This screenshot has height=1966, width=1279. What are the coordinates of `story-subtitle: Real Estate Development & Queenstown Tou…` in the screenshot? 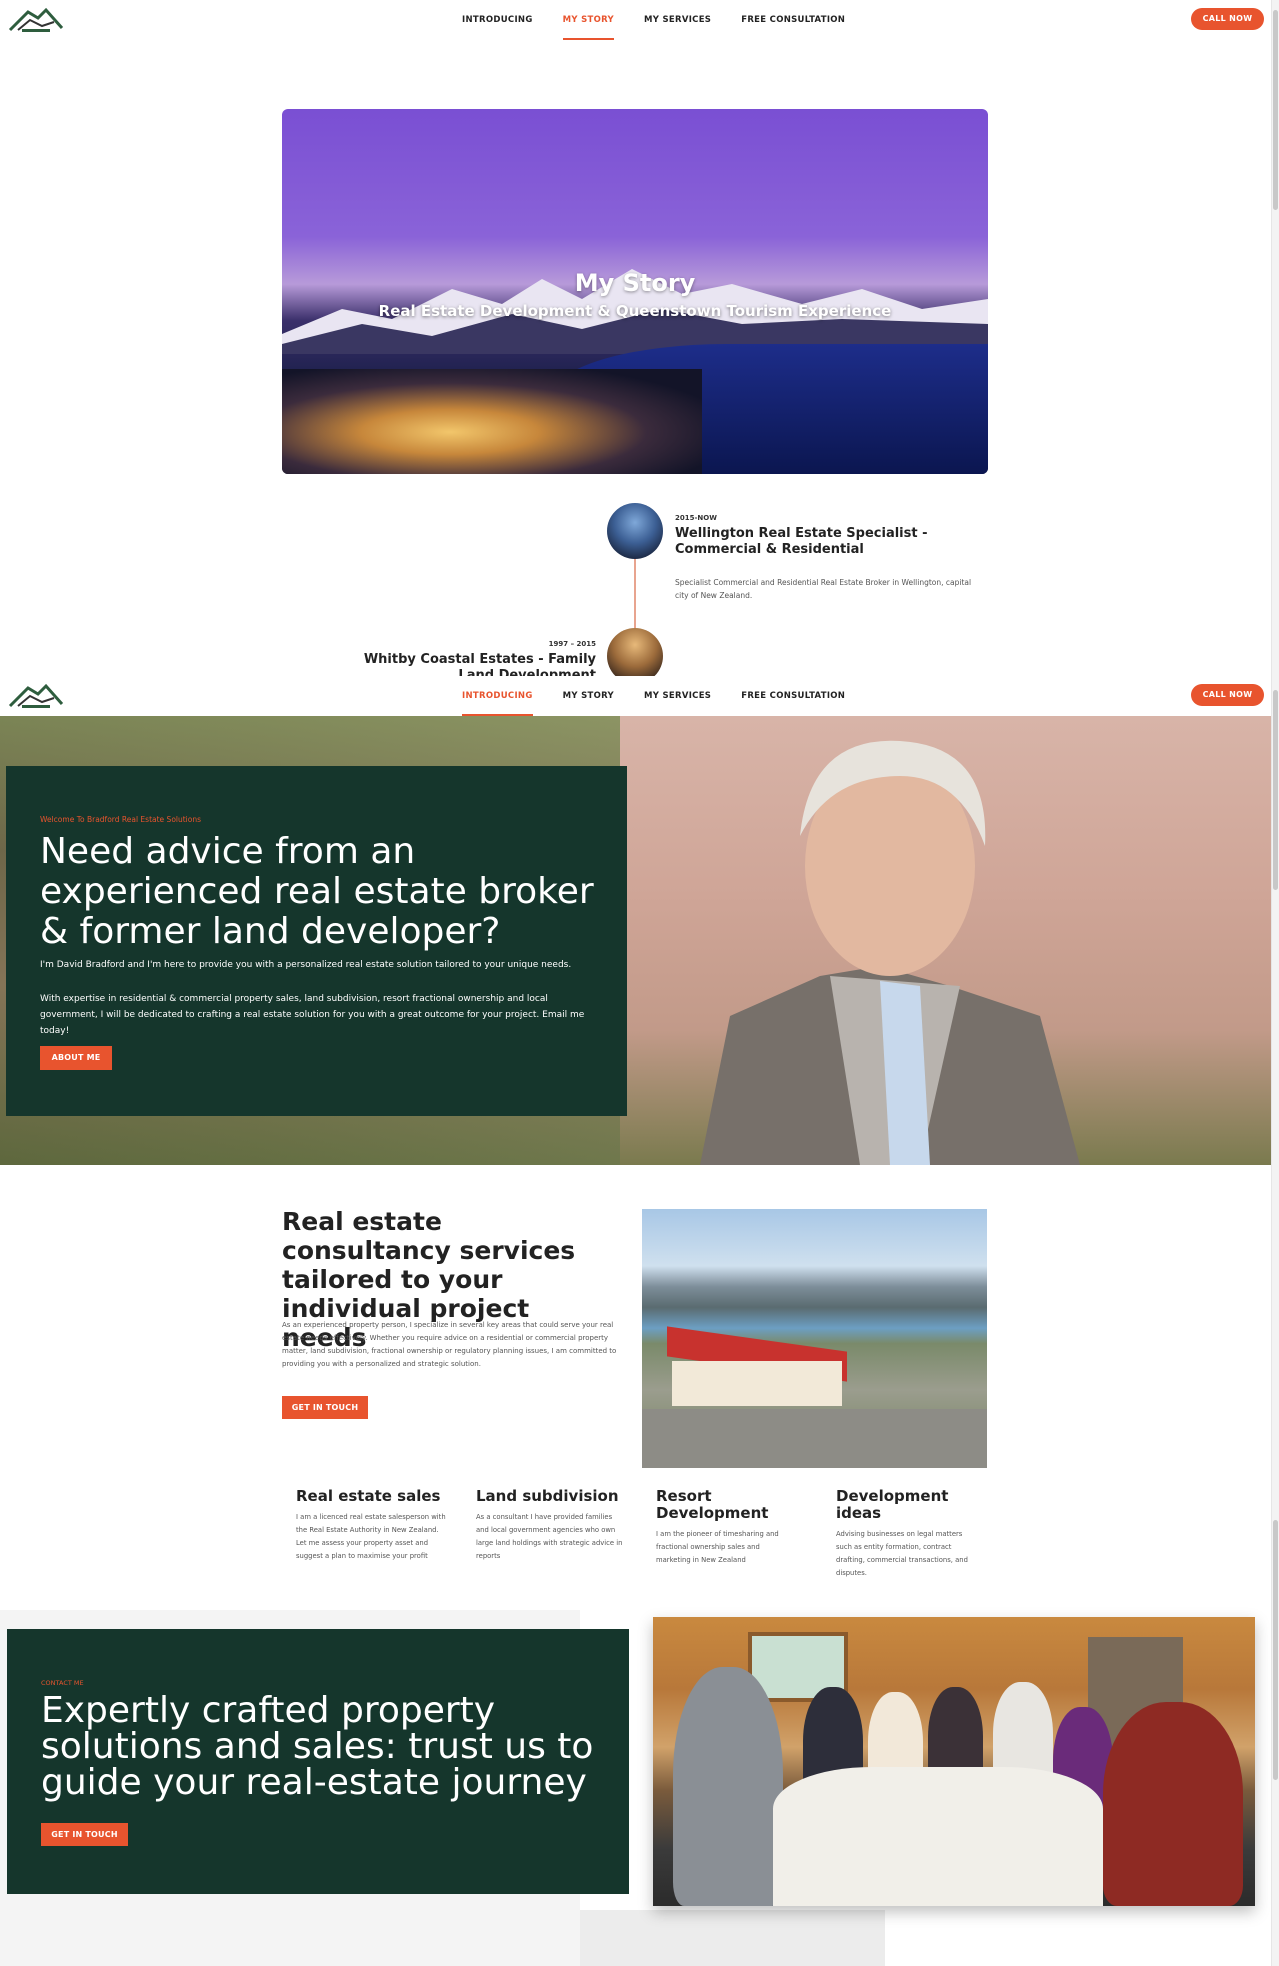 It's located at (635, 311).